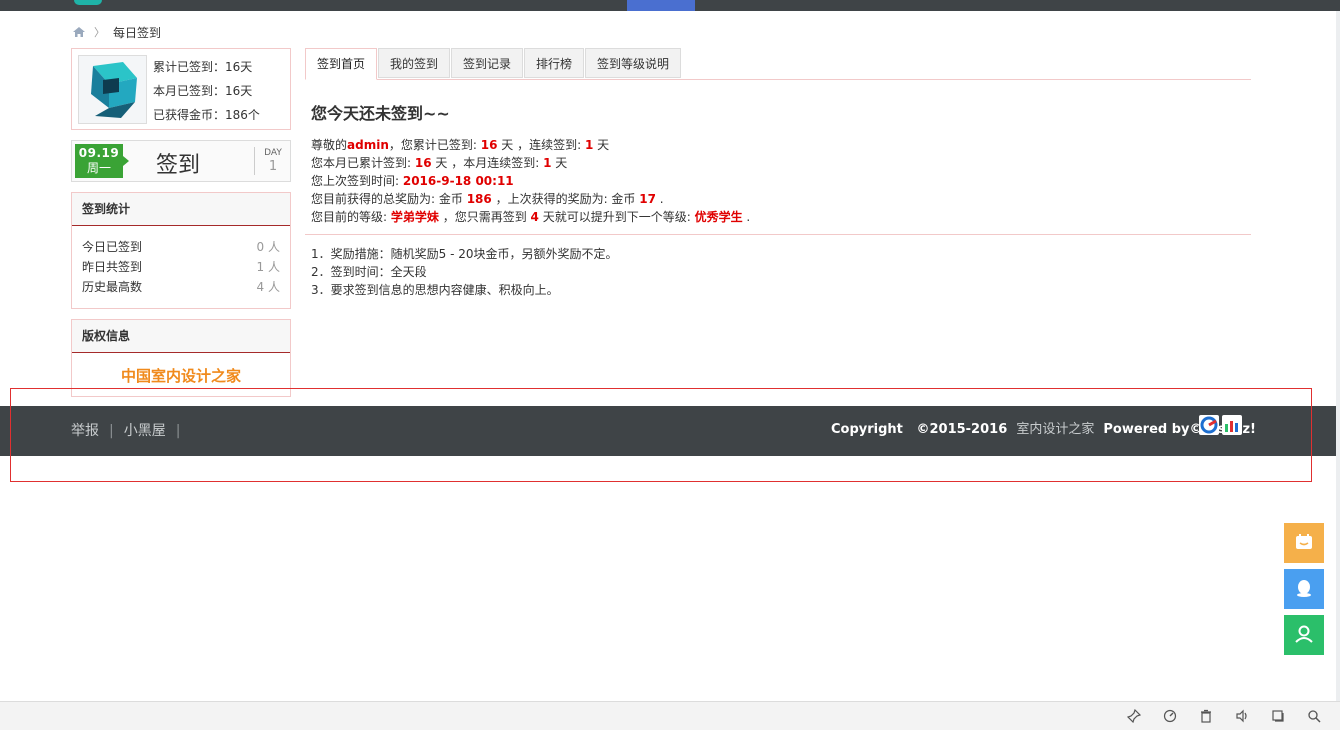 The image size is (1340, 730). I want to click on text: ，您累计已签到:, so click(434, 145).